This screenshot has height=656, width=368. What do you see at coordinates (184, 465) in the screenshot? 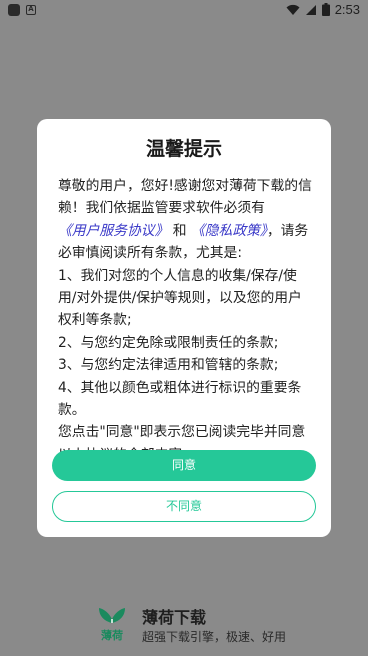
I see `agree-button: 同意` at bounding box center [184, 465].